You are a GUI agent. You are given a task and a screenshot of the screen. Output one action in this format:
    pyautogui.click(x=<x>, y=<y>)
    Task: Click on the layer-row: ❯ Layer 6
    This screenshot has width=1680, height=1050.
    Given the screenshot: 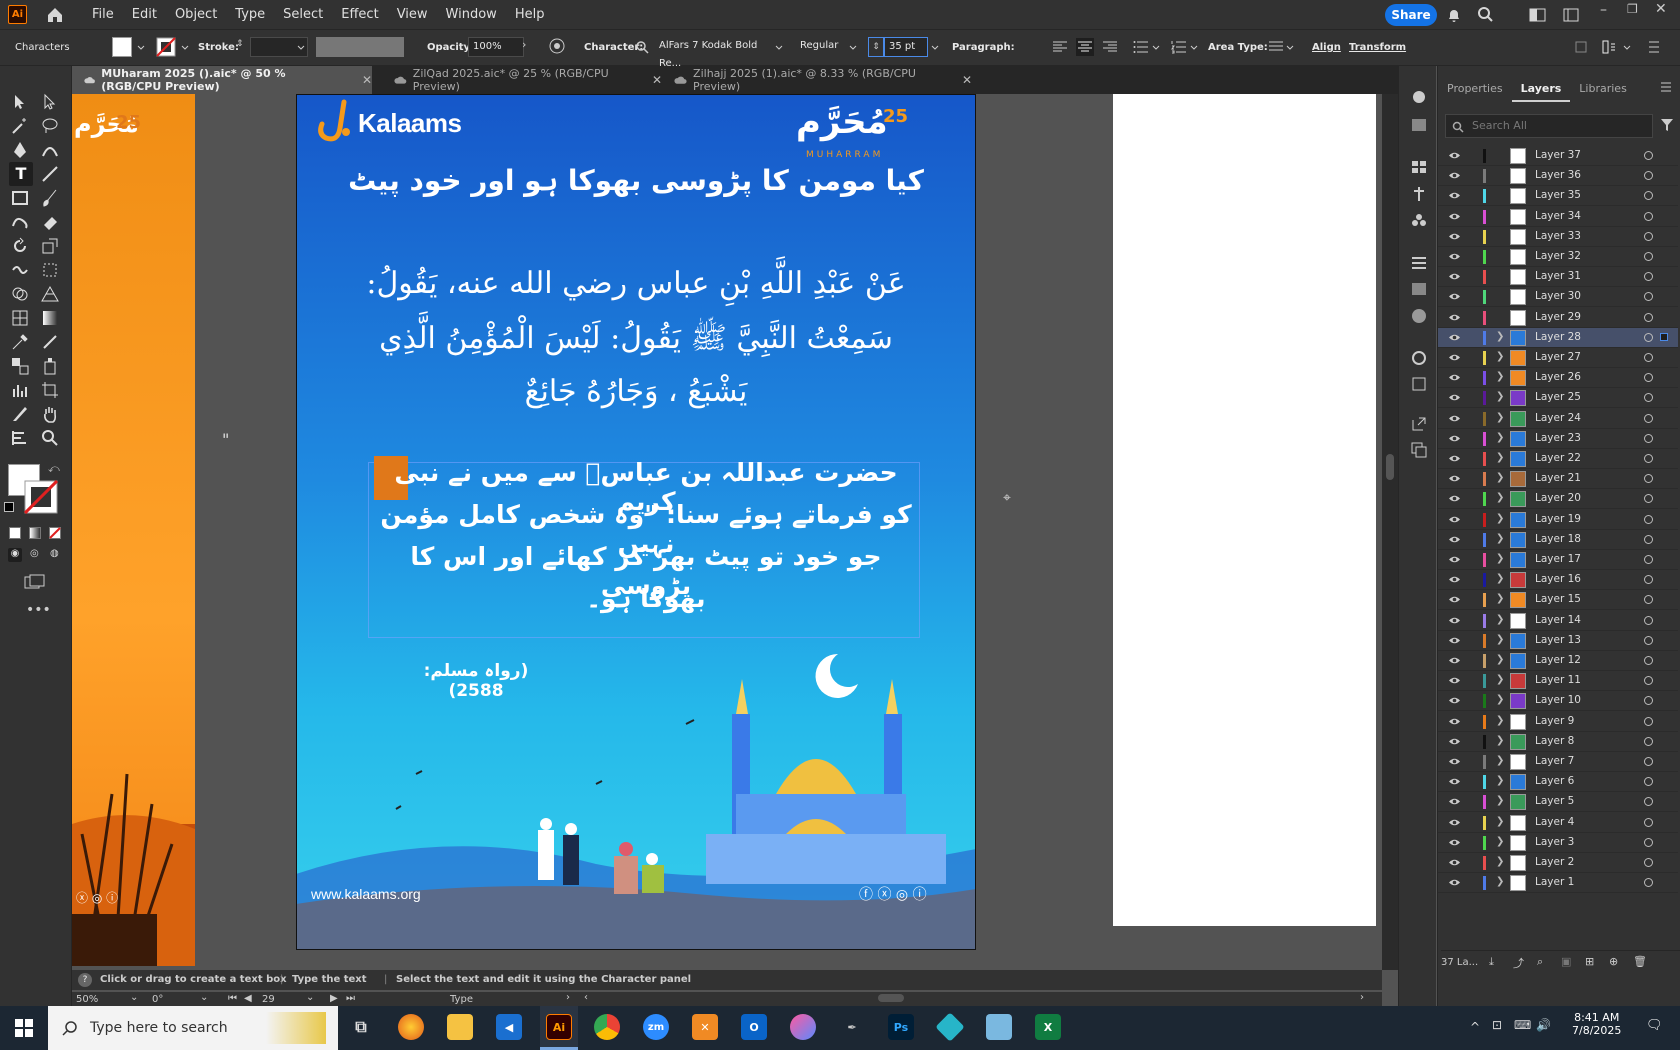 What is the action you would take?
    pyautogui.click(x=1558, y=782)
    